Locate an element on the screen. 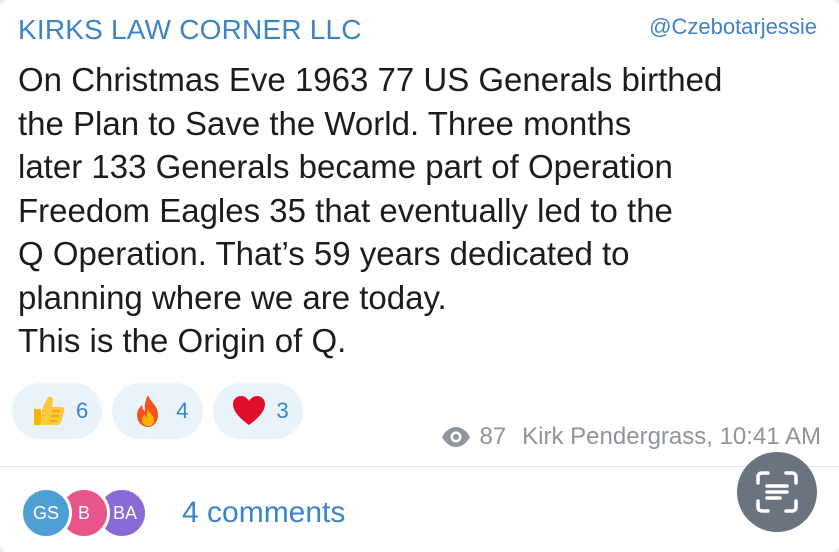 The height and width of the screenshot is (552, 839). eye-icon is located at coordinates (456, 437).